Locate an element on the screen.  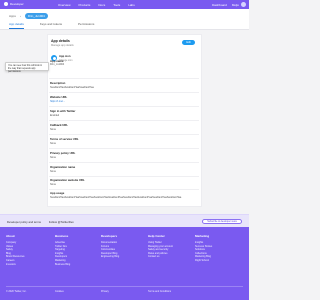
user-menu: Mojlo is located at coordinates (235, 5).